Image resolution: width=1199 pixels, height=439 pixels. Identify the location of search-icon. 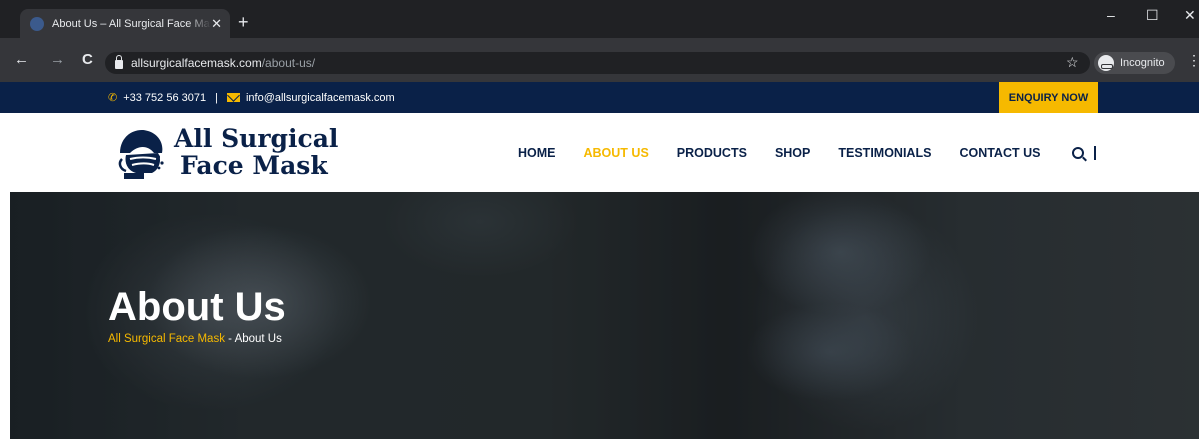
(1078, 153).